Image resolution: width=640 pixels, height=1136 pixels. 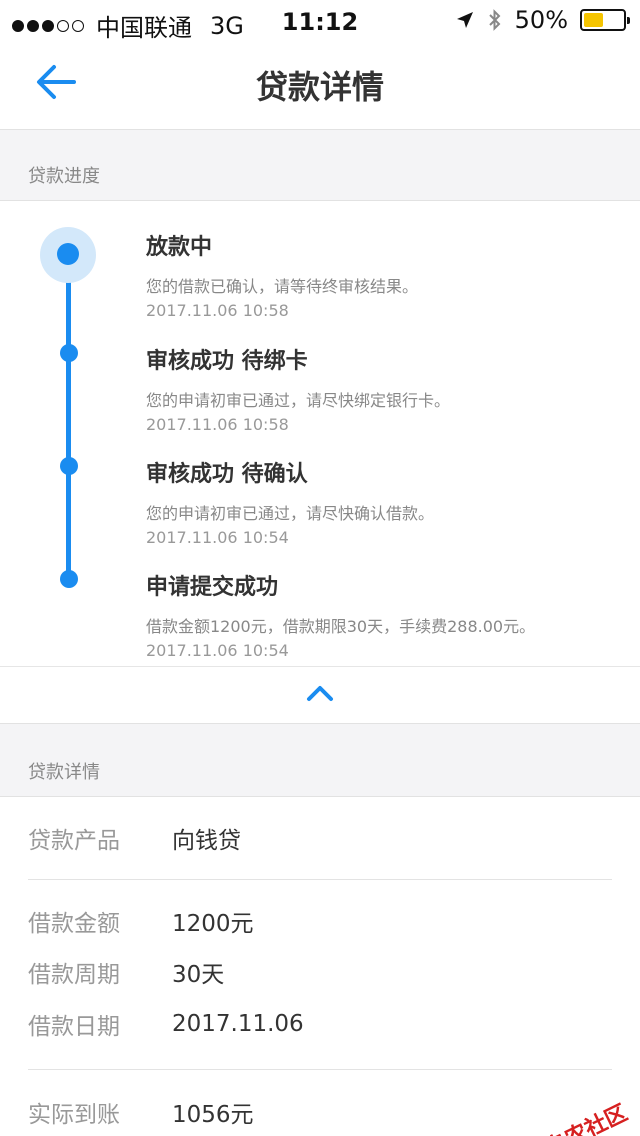 What do you see at coordinates (74, 841) in the screenshot?
I see `detail-label: 贷款产品` at bounding box center [74, 841].